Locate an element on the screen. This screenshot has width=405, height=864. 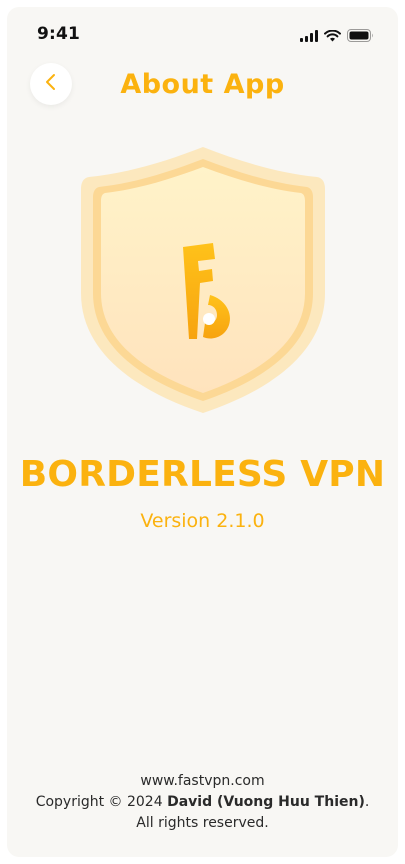
wifi-icon is located at coordinates (332, 36).